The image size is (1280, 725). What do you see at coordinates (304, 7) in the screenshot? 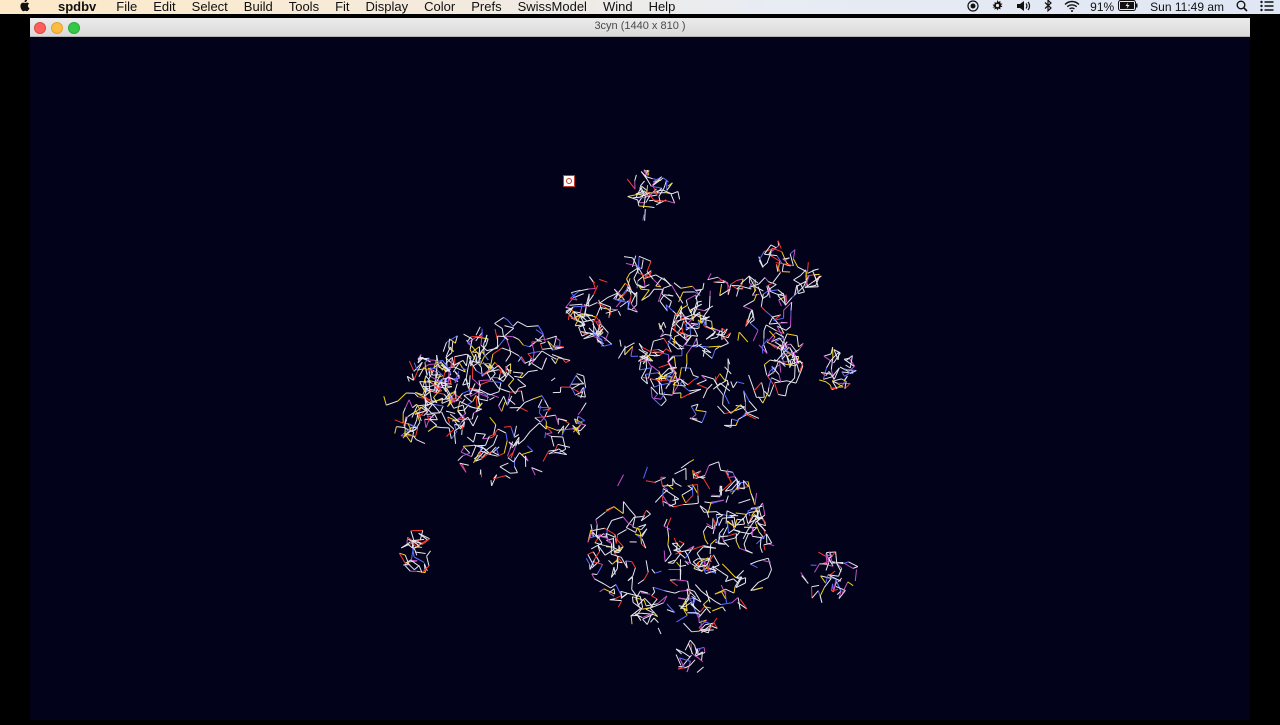
I see `menu-tools: Tools` at bounding box center [304, 7].